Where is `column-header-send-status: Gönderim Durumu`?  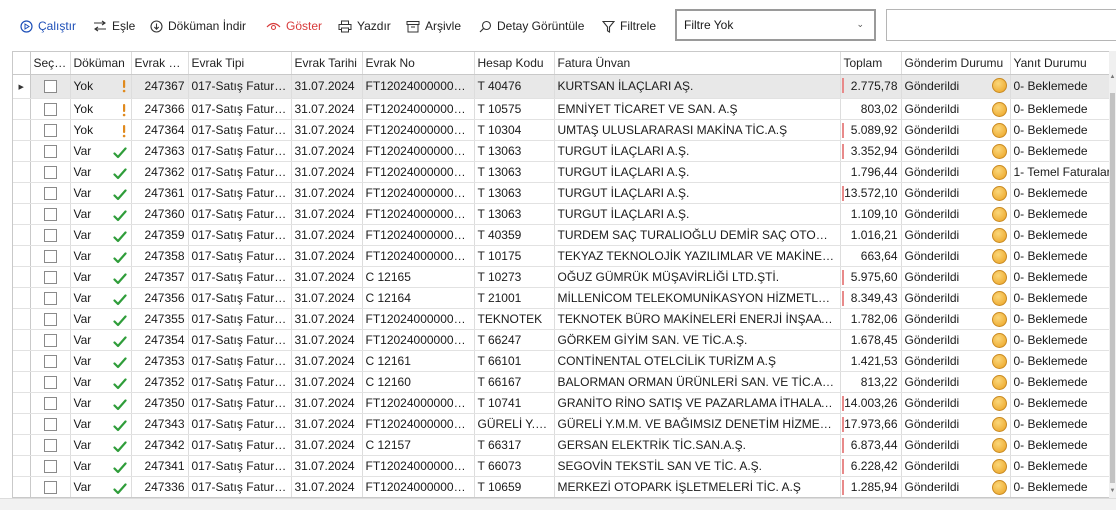
column-header-send-status: Gönderim Durumu is located at coordinates (956, 63).